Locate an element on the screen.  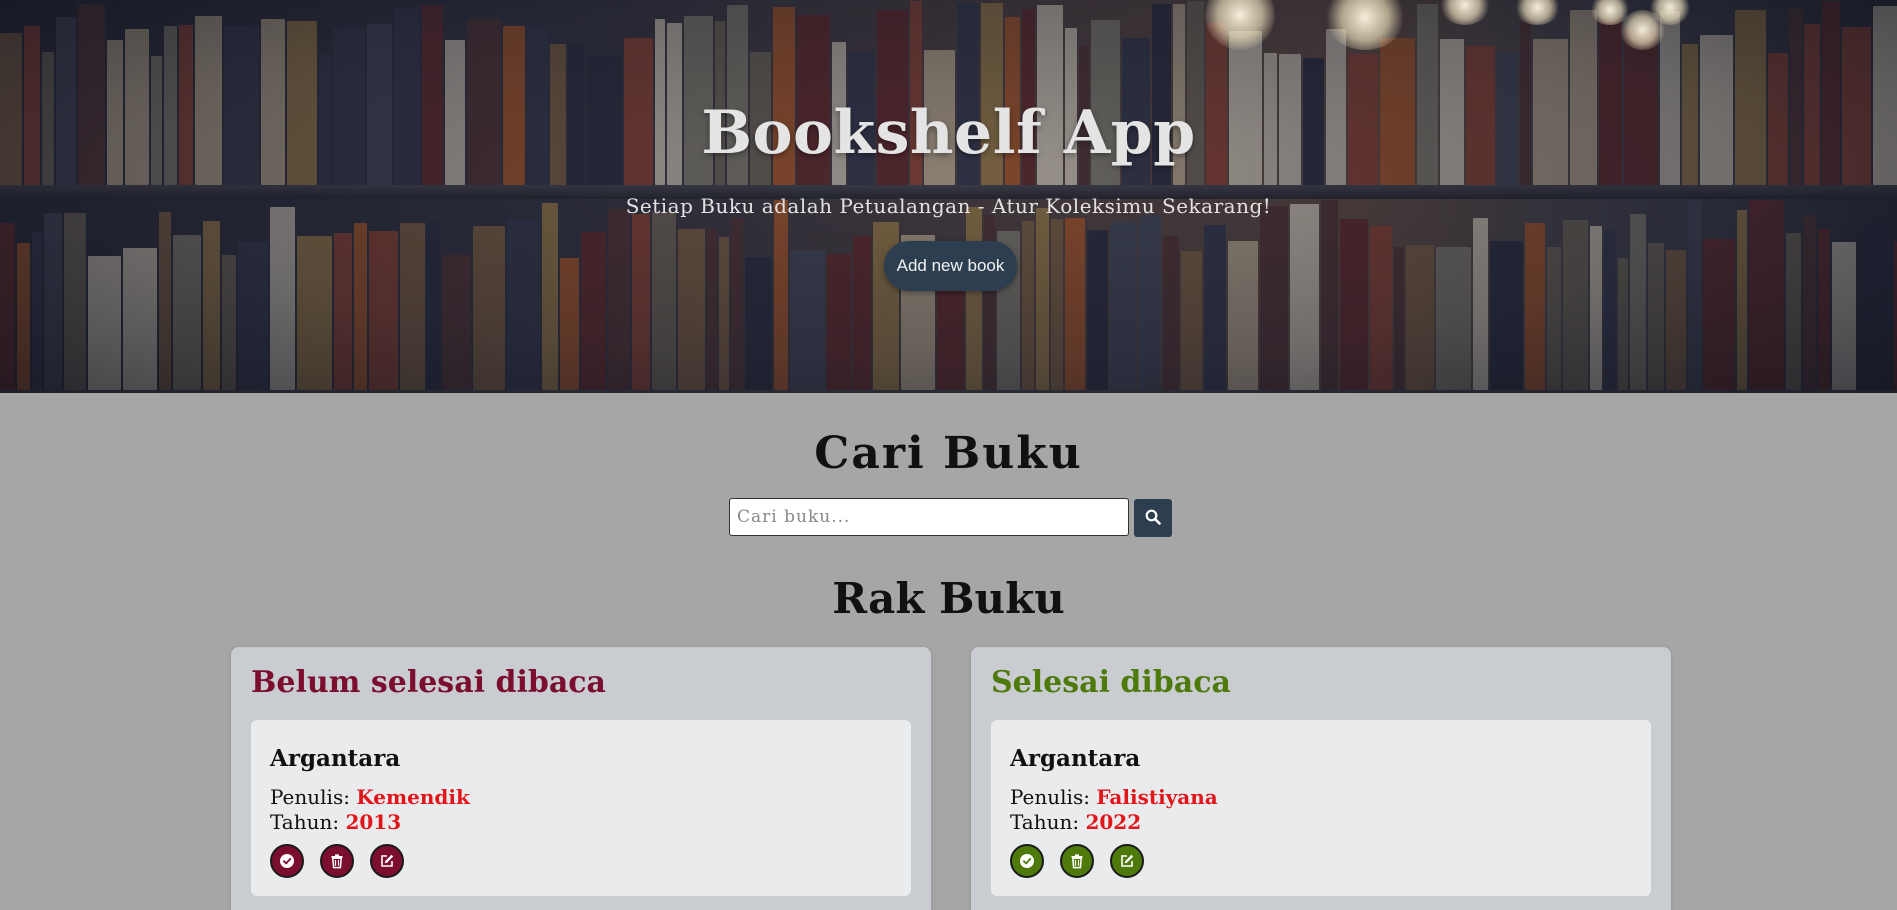
book-year: Tahun: 2013 is located at coordinates (335, 822).